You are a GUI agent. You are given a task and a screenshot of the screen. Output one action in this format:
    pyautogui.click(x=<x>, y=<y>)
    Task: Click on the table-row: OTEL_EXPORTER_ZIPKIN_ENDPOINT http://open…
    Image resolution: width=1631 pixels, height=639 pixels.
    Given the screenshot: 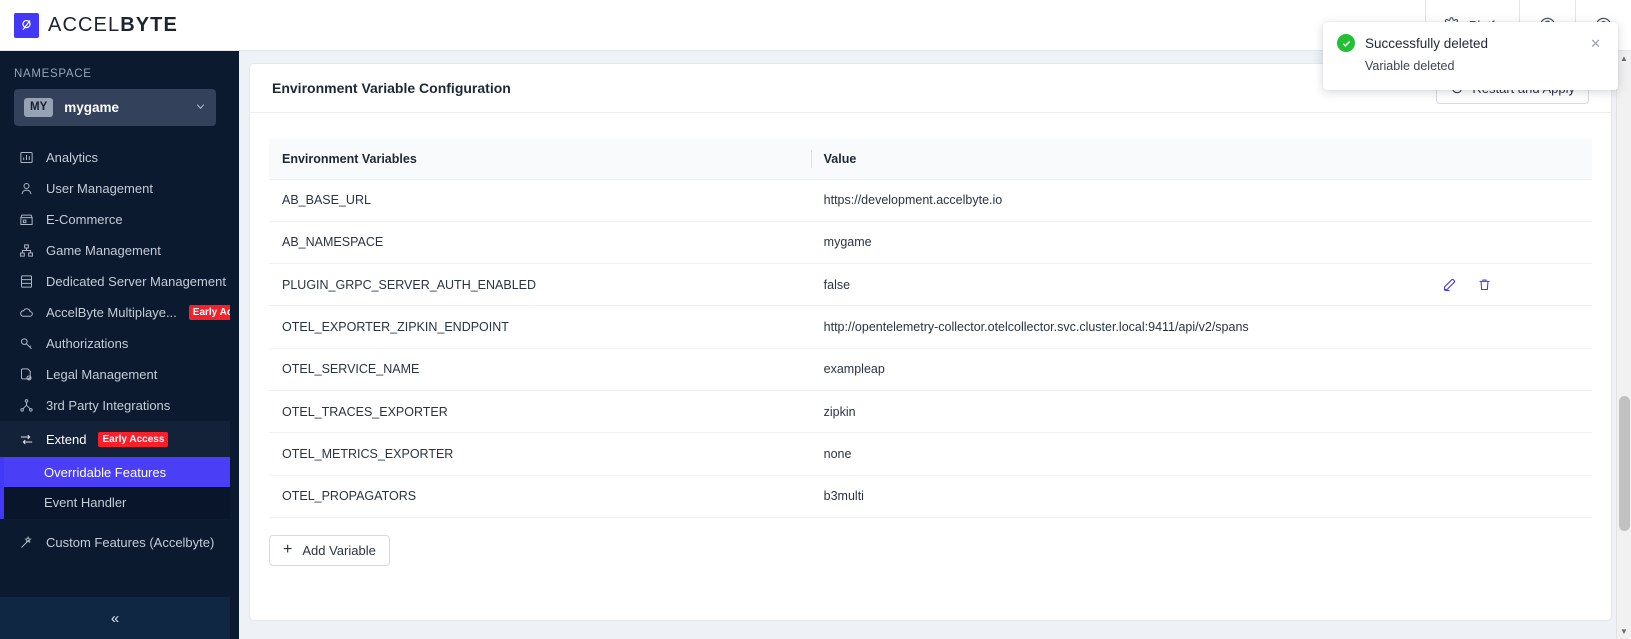 What is the action you would take?
    pyautogui.click(x=930, y=327)
    